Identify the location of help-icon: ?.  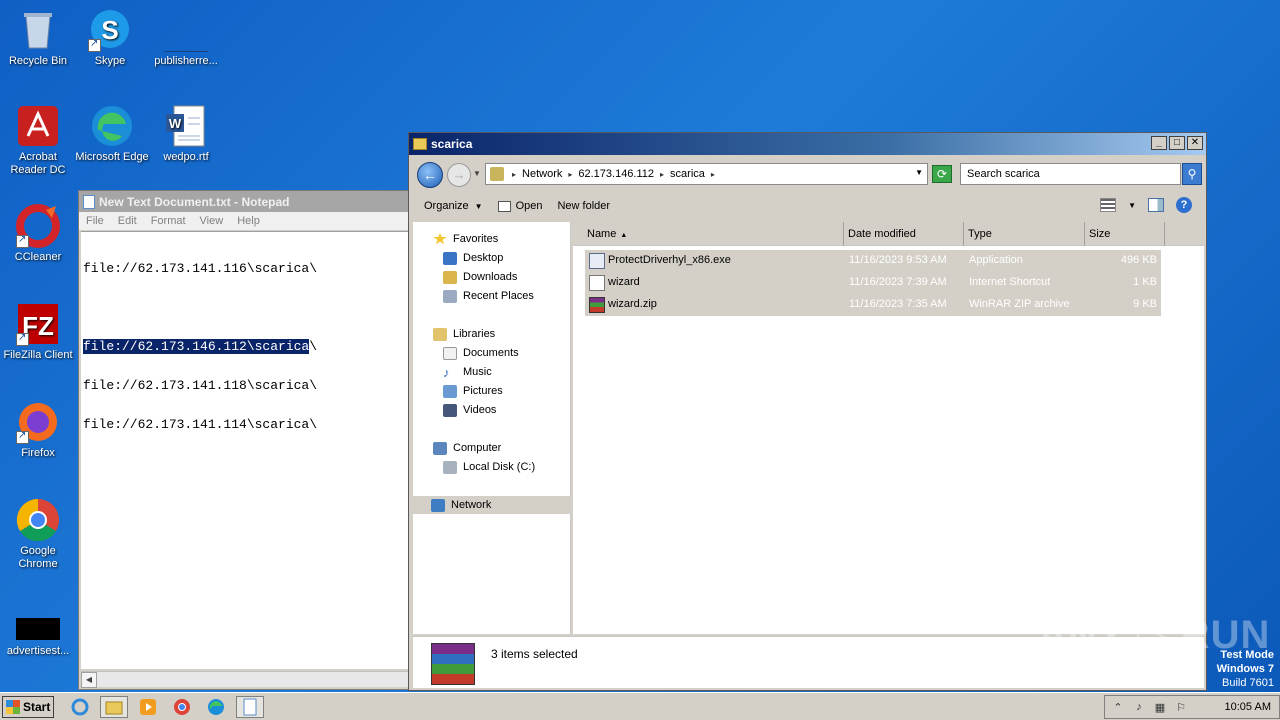
(1184, 205).